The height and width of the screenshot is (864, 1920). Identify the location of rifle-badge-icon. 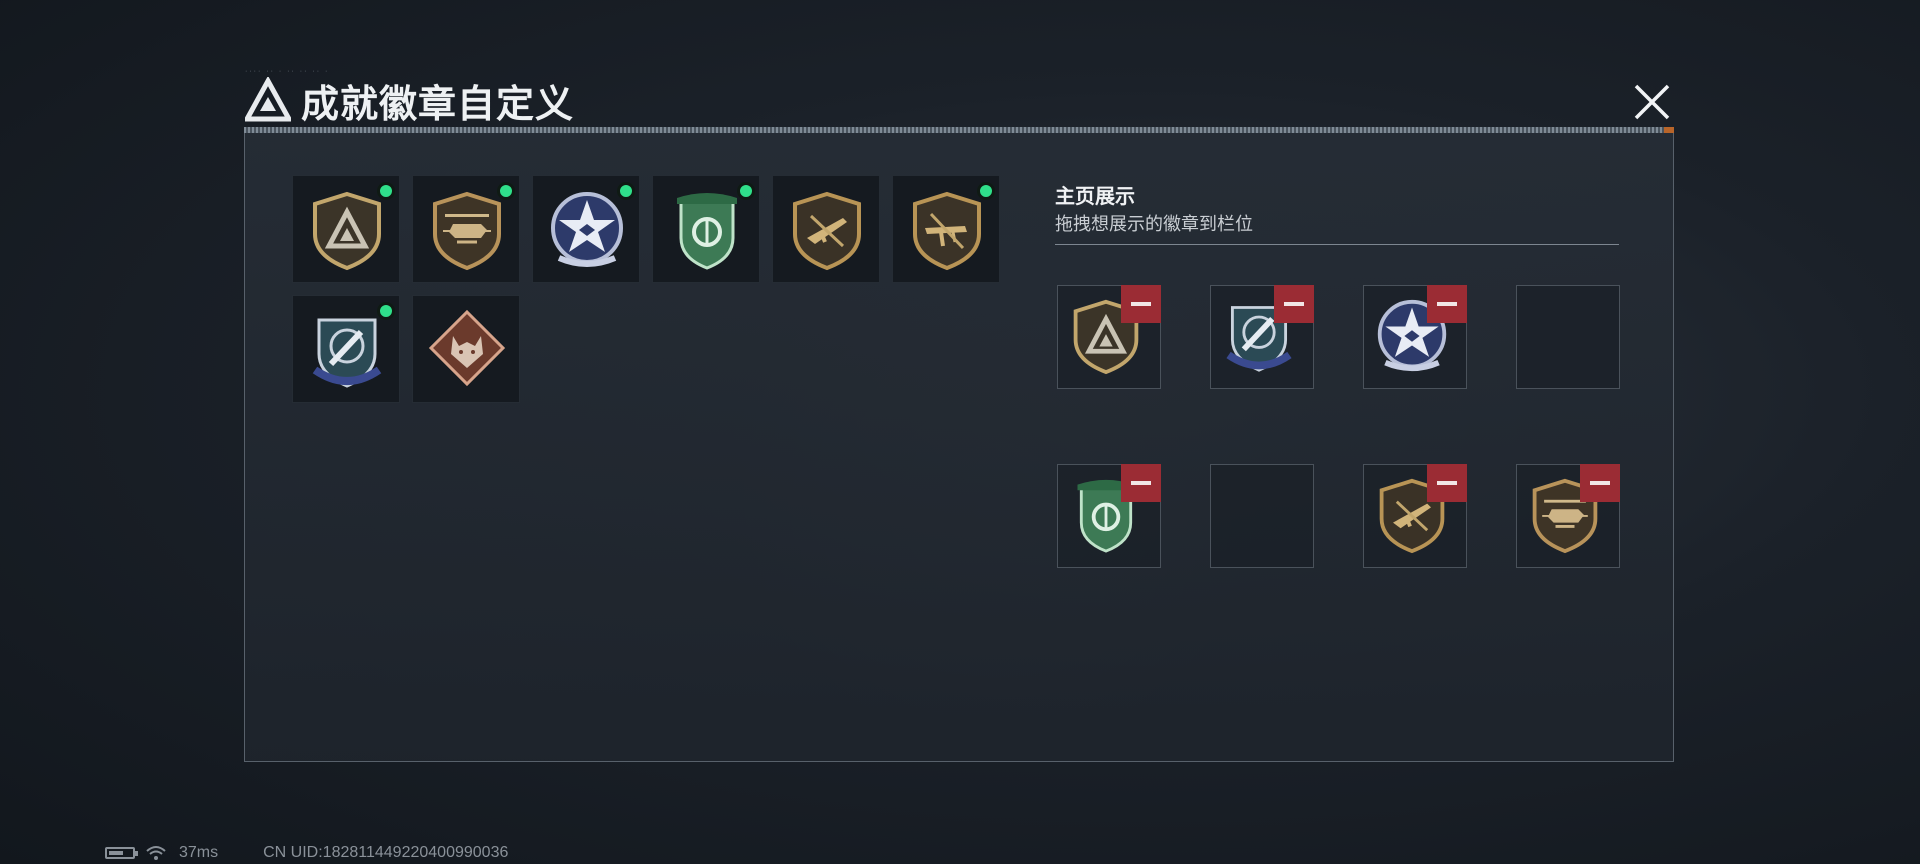
(827, 231).